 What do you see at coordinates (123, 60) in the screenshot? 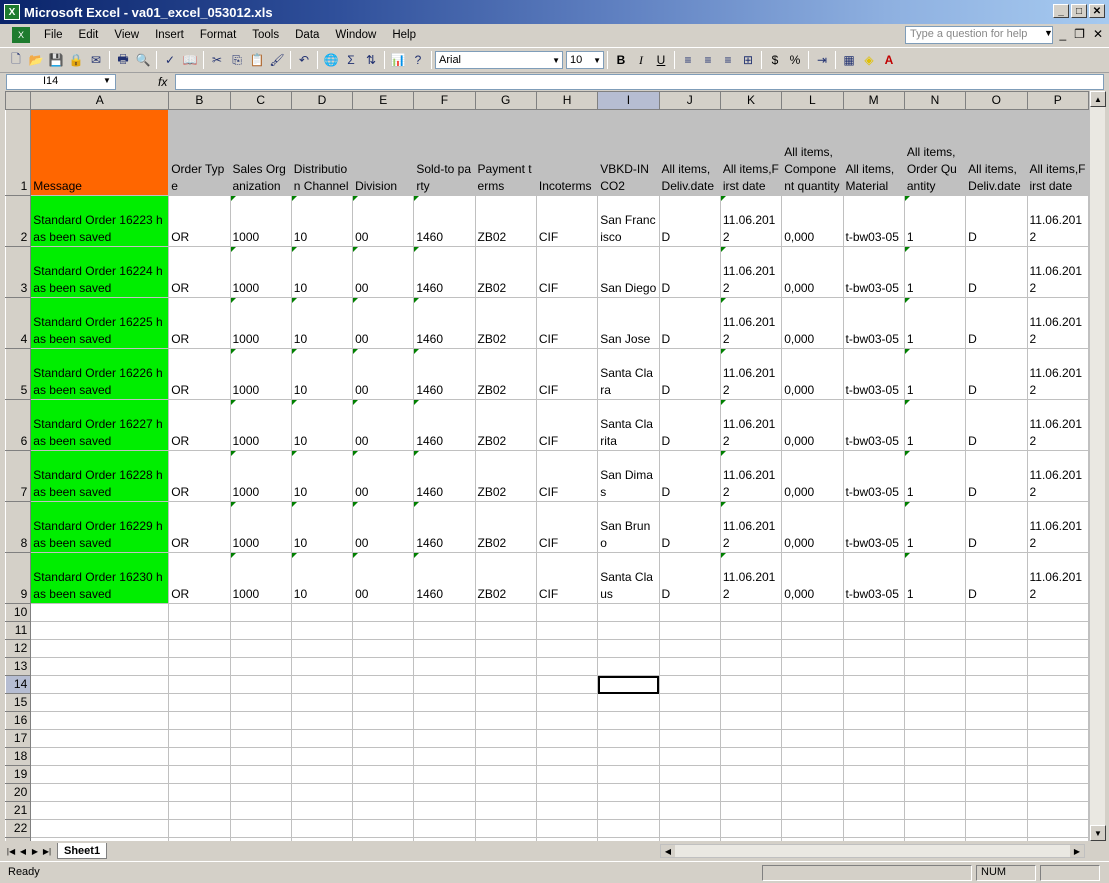
I see `print-icon: 🖶` at bounding box center [123, 60].